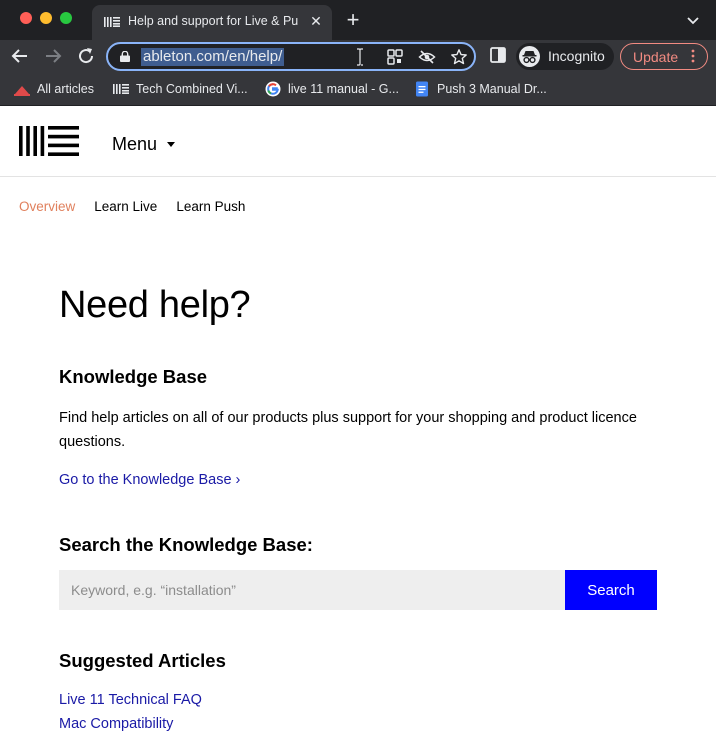 The height and width of the screenshot is (736, 716). I want to click on side-panel-icon, so click(498, 55).